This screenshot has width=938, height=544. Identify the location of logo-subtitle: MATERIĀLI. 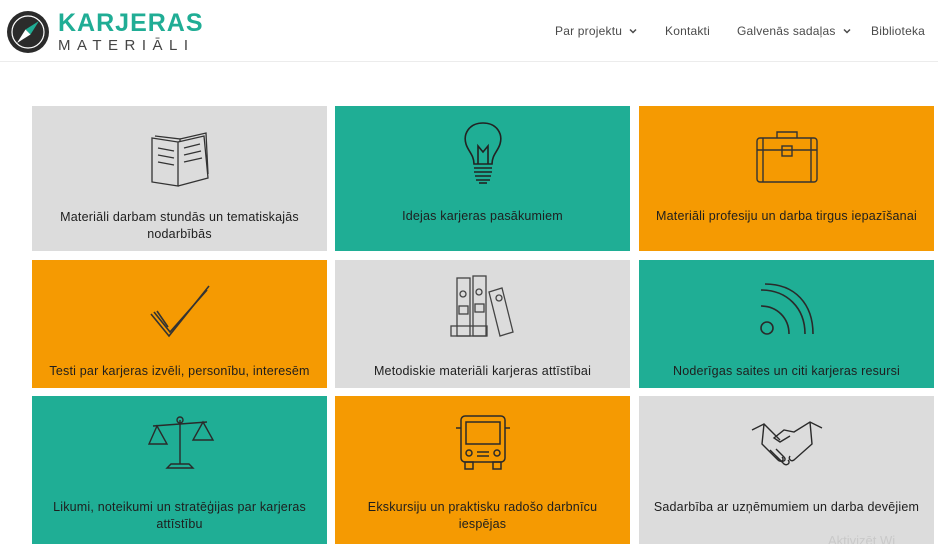
(126, 45).